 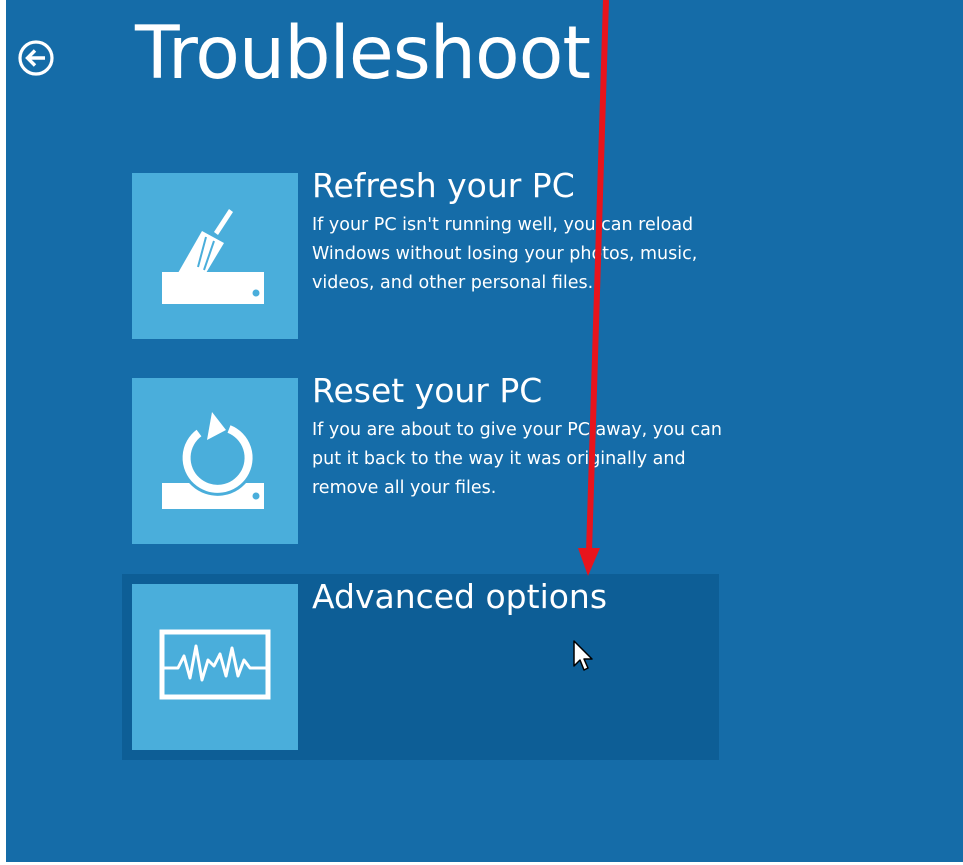 I want to click on back-arrow-circle-icon, so click(x=36, y=58).